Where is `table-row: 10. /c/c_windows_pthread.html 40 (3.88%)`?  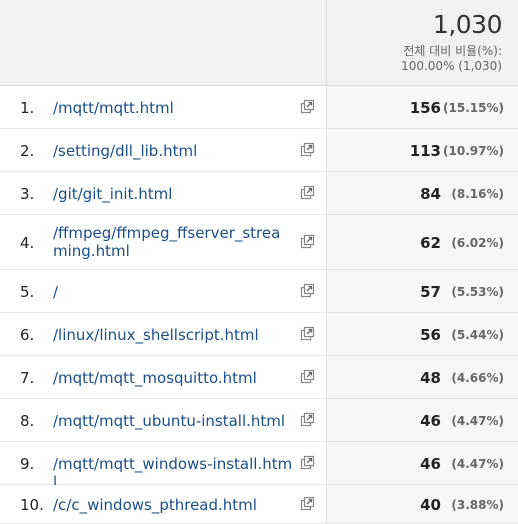 table-row: 10. /c/c_windows_pthread.html 40 (3.88%) is located at coordinates (259, 504).